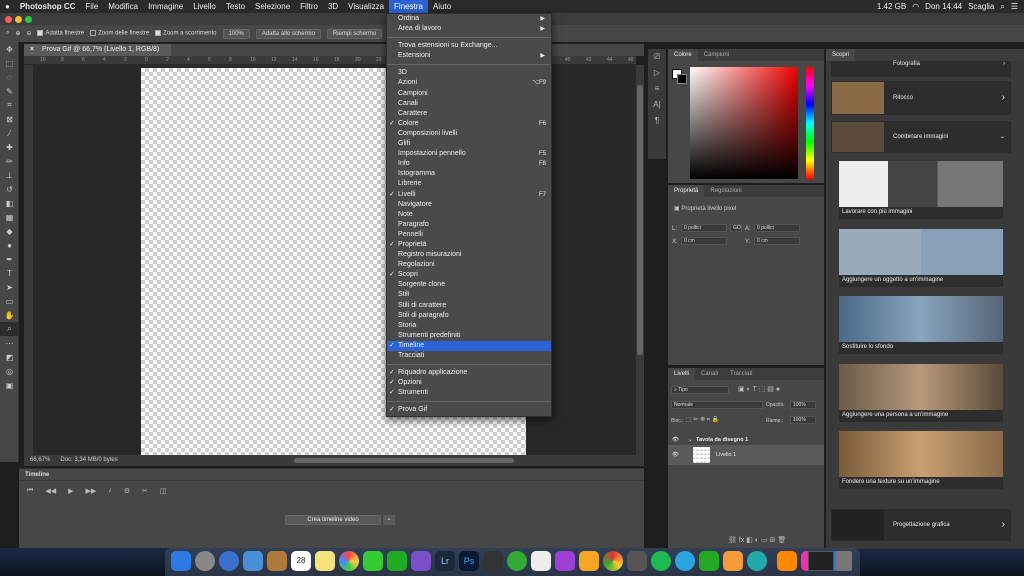  What do you see at coordinates (704, 241) in the screenshot?
I see `x-field: 0 cm` at bounding box center [704, 241].